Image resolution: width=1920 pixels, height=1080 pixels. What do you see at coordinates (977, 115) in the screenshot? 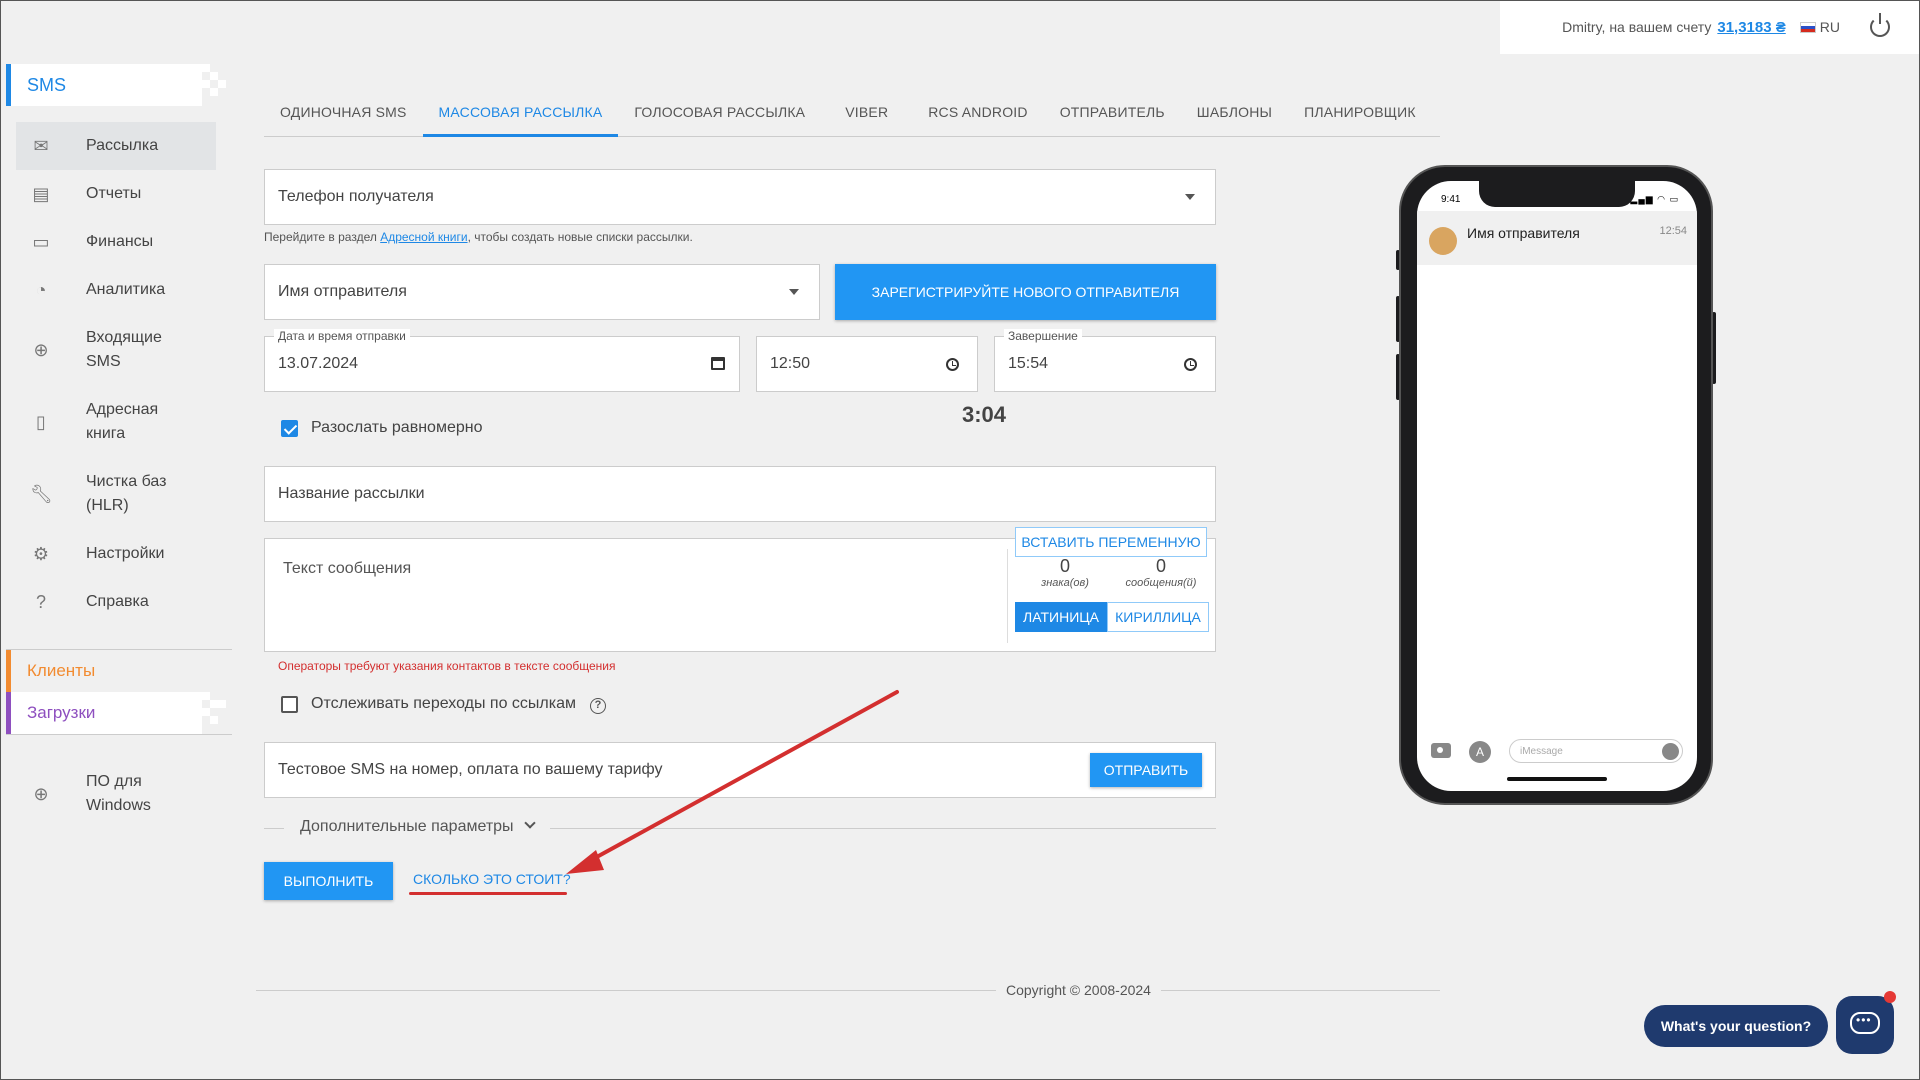
I see `tab-rcs-android: RCS ANDROID` at bounding box center [977, 115].